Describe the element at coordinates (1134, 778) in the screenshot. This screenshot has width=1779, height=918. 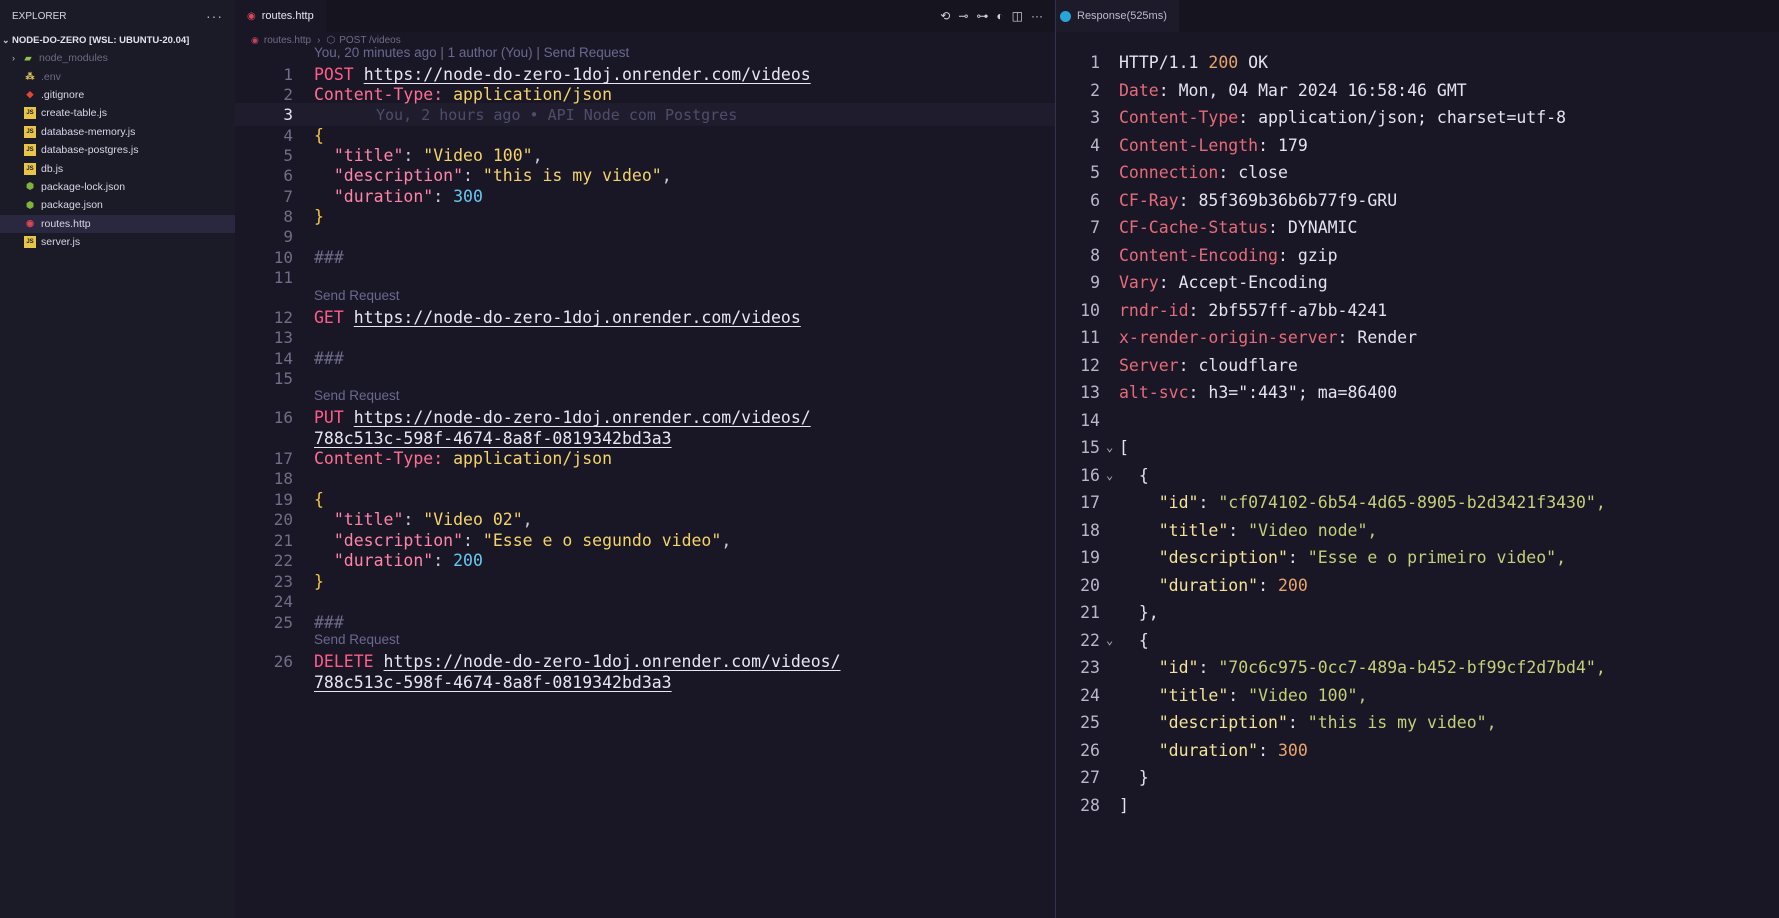
I see `response-text: }` at that location.